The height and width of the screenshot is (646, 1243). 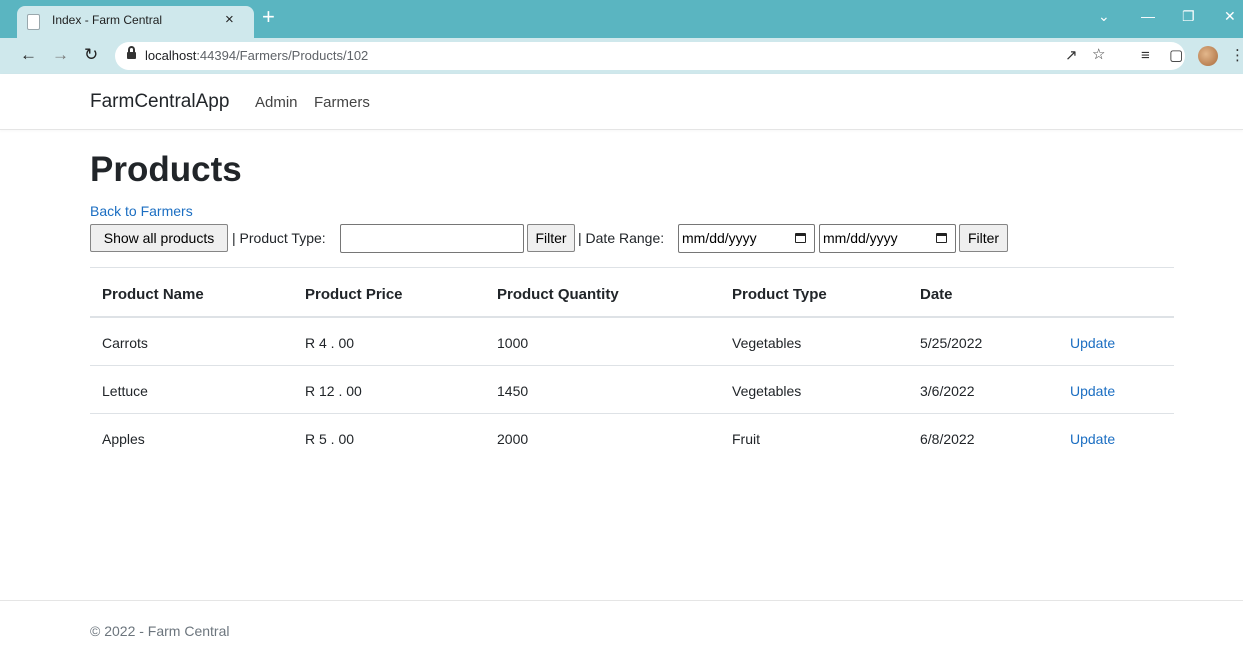 I want to click on column-header: Product Name, so click(x=153, y=294).